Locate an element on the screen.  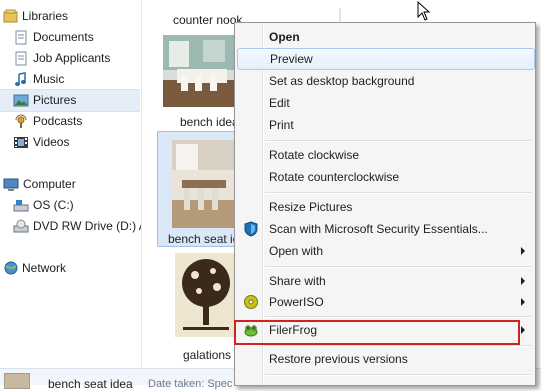
podcasts-icon is located at coordinates (21, 121).